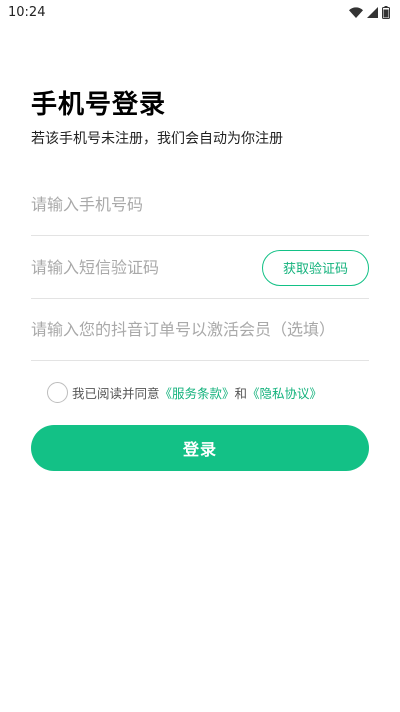 The height and width of the screenshot is (712, 400). I want to click on terms-link: 《服务条款》, so click(197, 392).